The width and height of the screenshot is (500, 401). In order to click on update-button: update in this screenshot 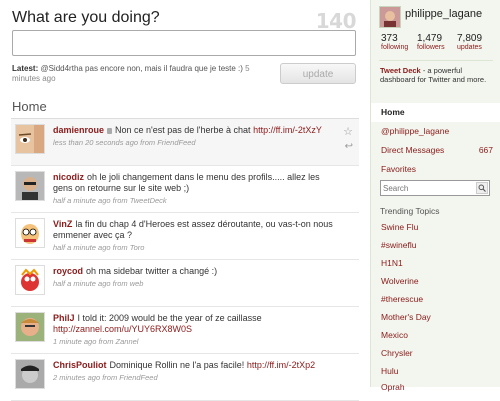, I will do `click(318, 73)`.